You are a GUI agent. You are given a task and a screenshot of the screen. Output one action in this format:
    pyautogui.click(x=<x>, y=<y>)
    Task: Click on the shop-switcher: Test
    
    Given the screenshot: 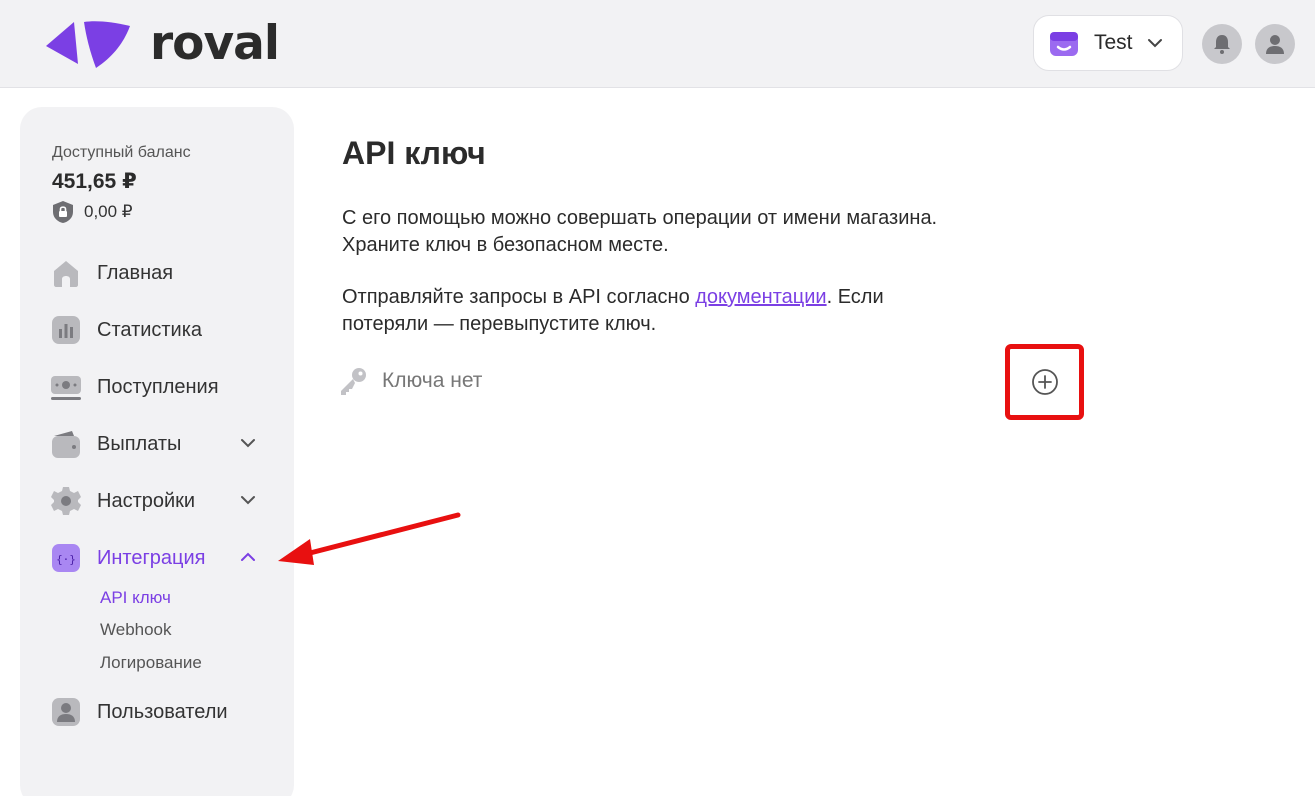 What is the action you would take?
    pyautogui.click(x=1108, y=43)
    